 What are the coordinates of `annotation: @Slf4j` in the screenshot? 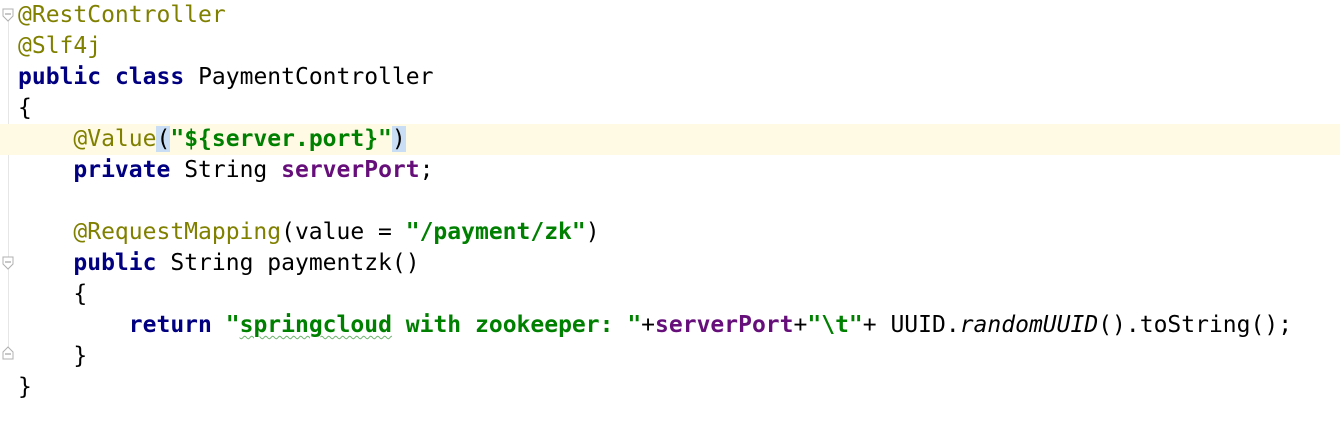 It's located at (60, 46).